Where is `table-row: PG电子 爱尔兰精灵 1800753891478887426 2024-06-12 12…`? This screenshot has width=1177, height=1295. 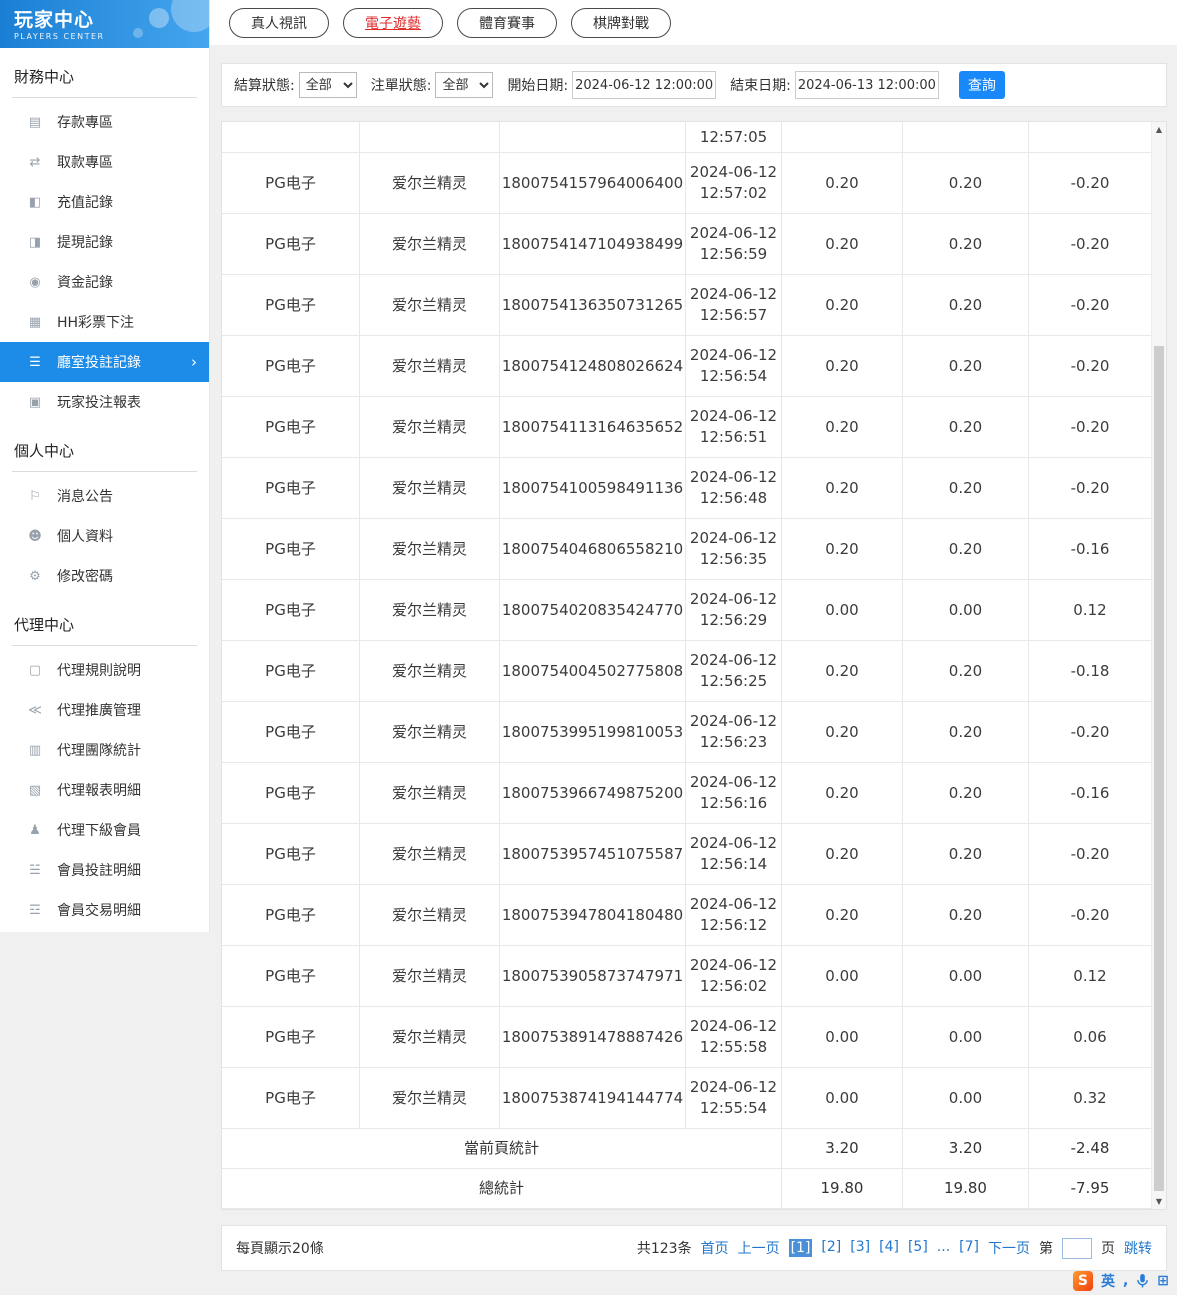
table-row: PG电子 爱尔兰精灵 1800753891478887426 2024-06-12 12… is located at coordinates (686, 1037).